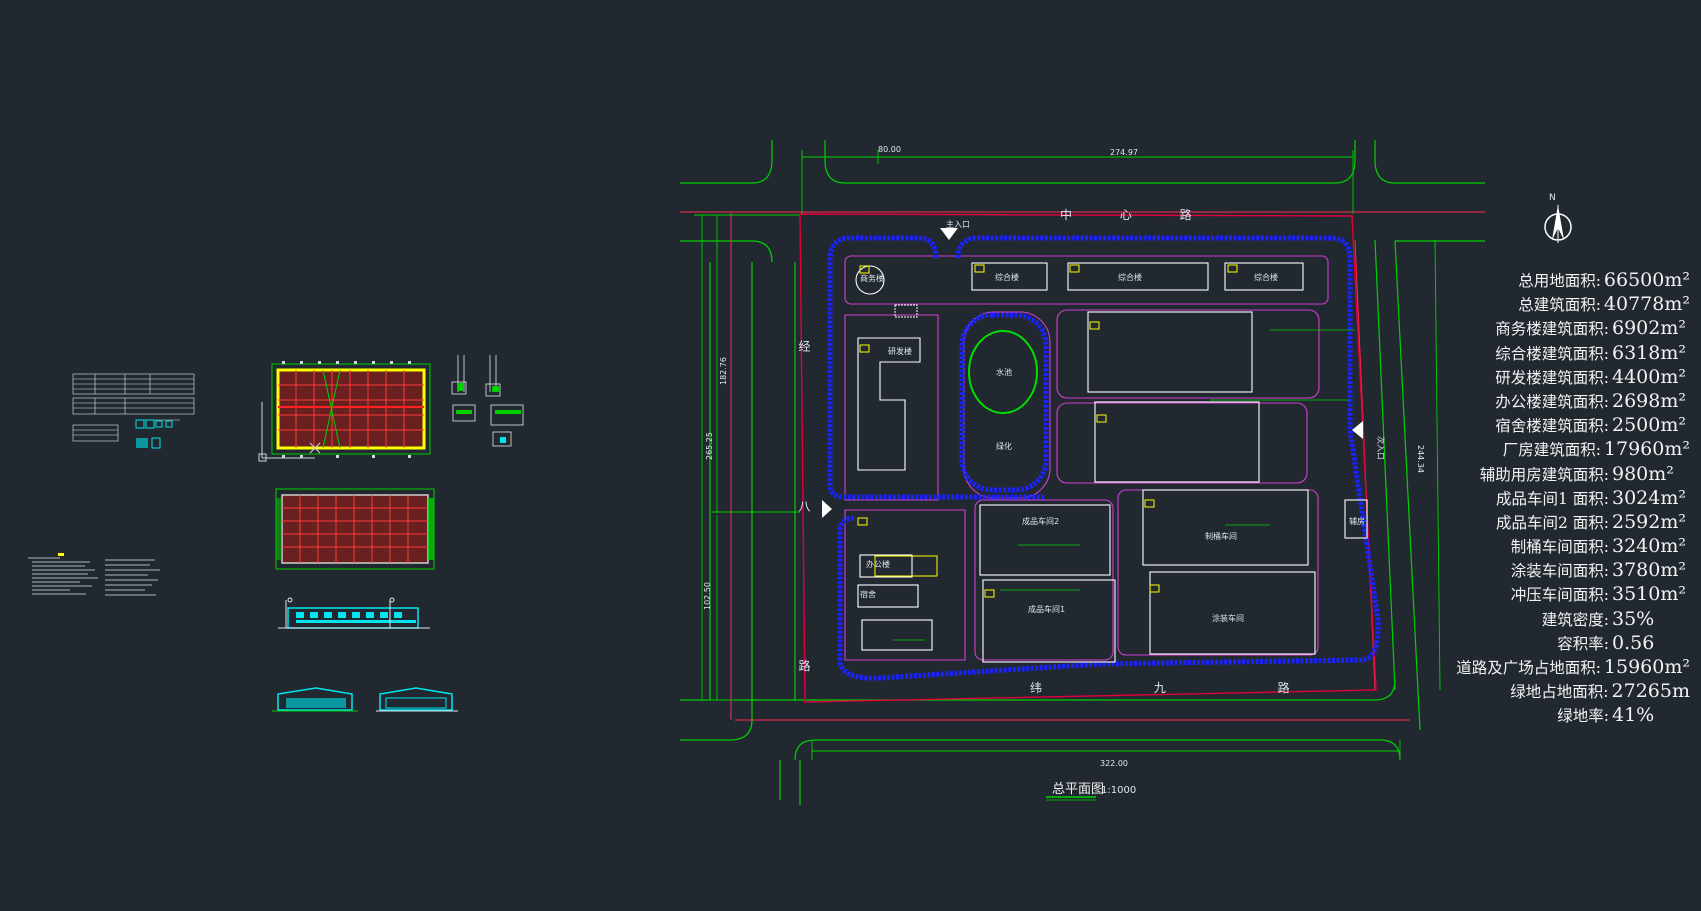  I want to click on stat-row: 商务楼建筑面积: 6902m², so click(1590, 328).